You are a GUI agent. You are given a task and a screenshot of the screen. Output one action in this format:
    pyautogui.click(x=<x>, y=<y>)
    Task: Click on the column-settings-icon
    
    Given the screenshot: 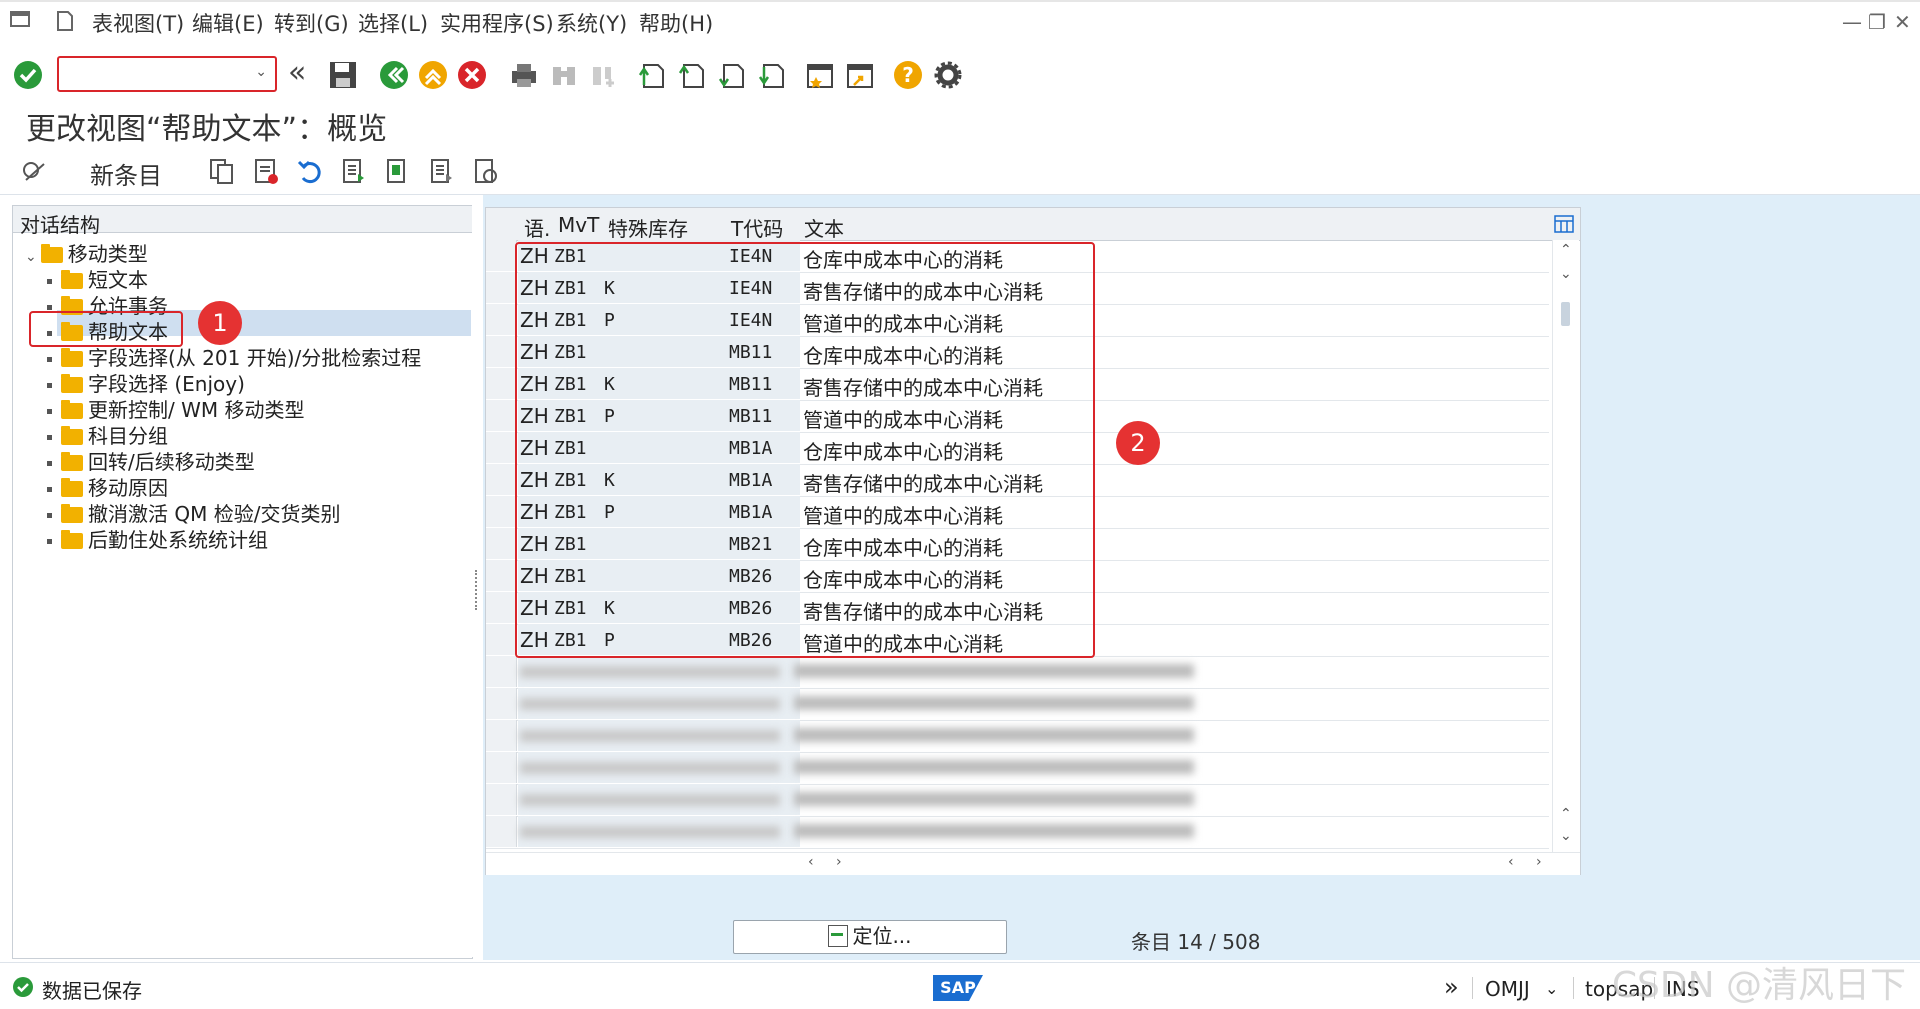 What is the action you would take?
    pyautogui.click(x=1564, y=224)
    